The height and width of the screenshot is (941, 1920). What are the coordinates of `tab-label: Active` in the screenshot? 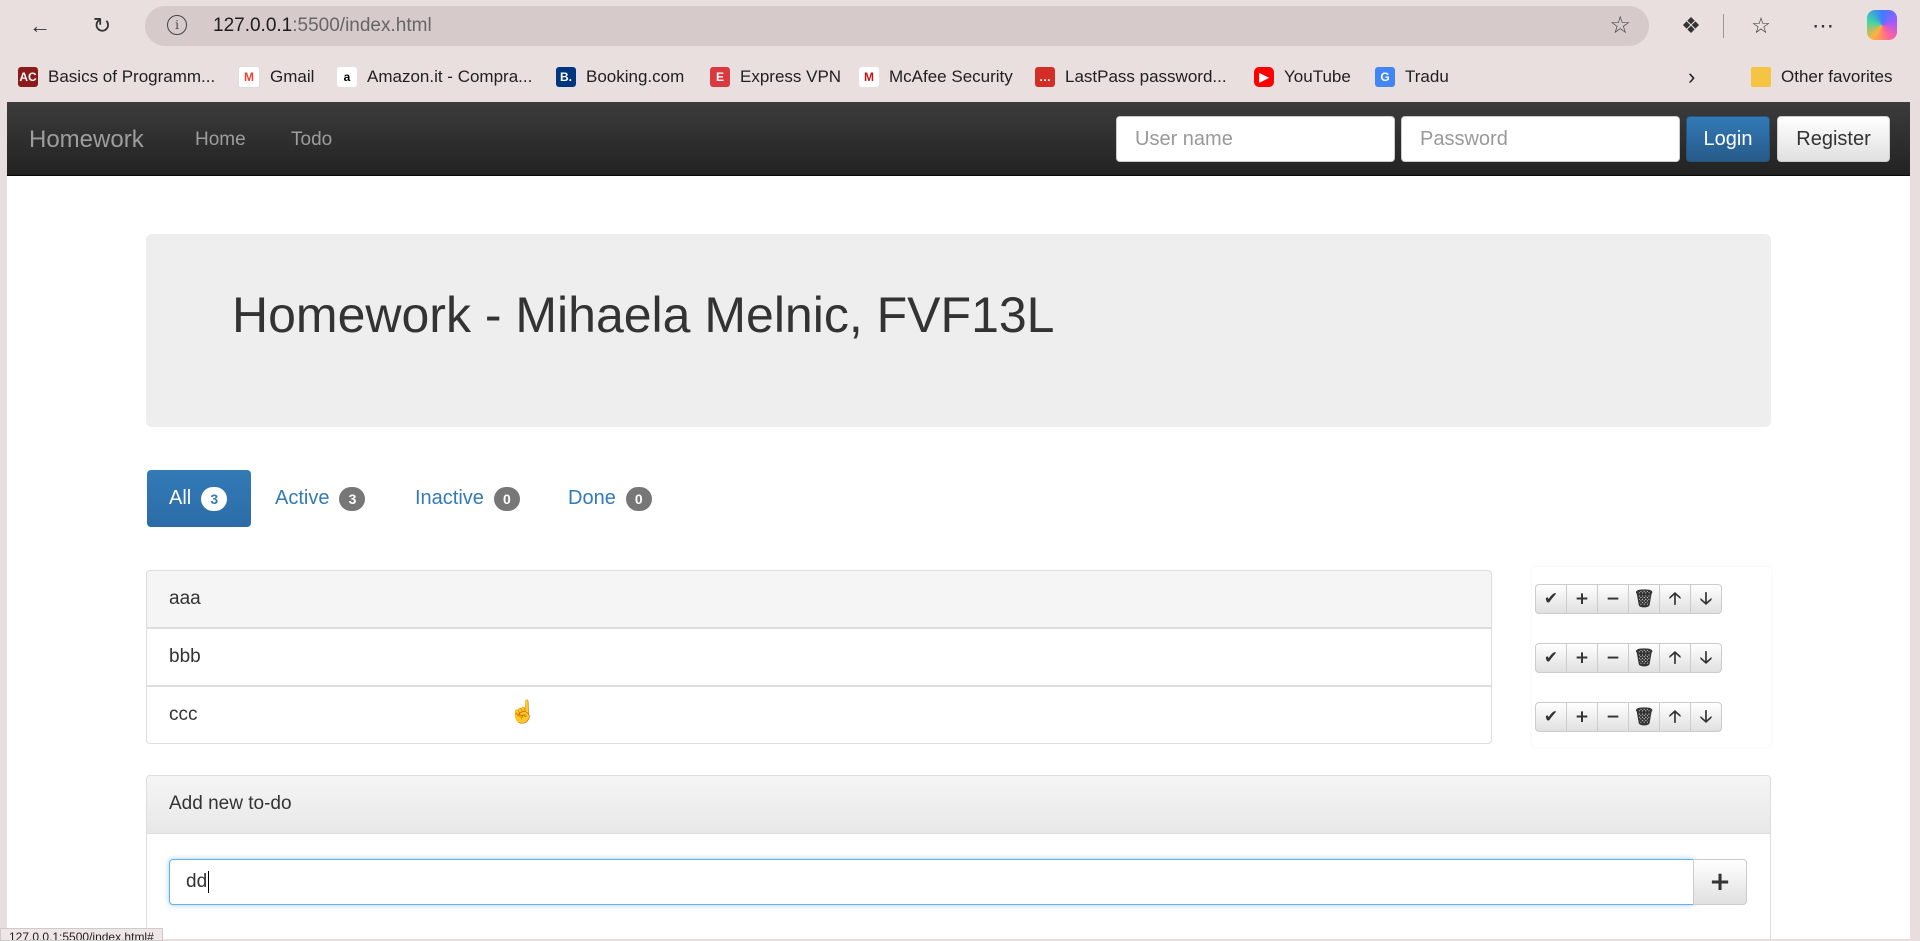 It's located at (302, 498).